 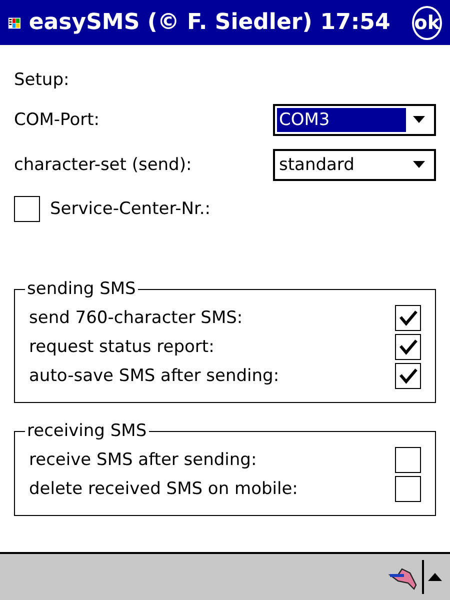 What do you see at coordinates (354, 120) in the screenshot?
I see `dropdown: COM3` at bounding box center [354, 120].